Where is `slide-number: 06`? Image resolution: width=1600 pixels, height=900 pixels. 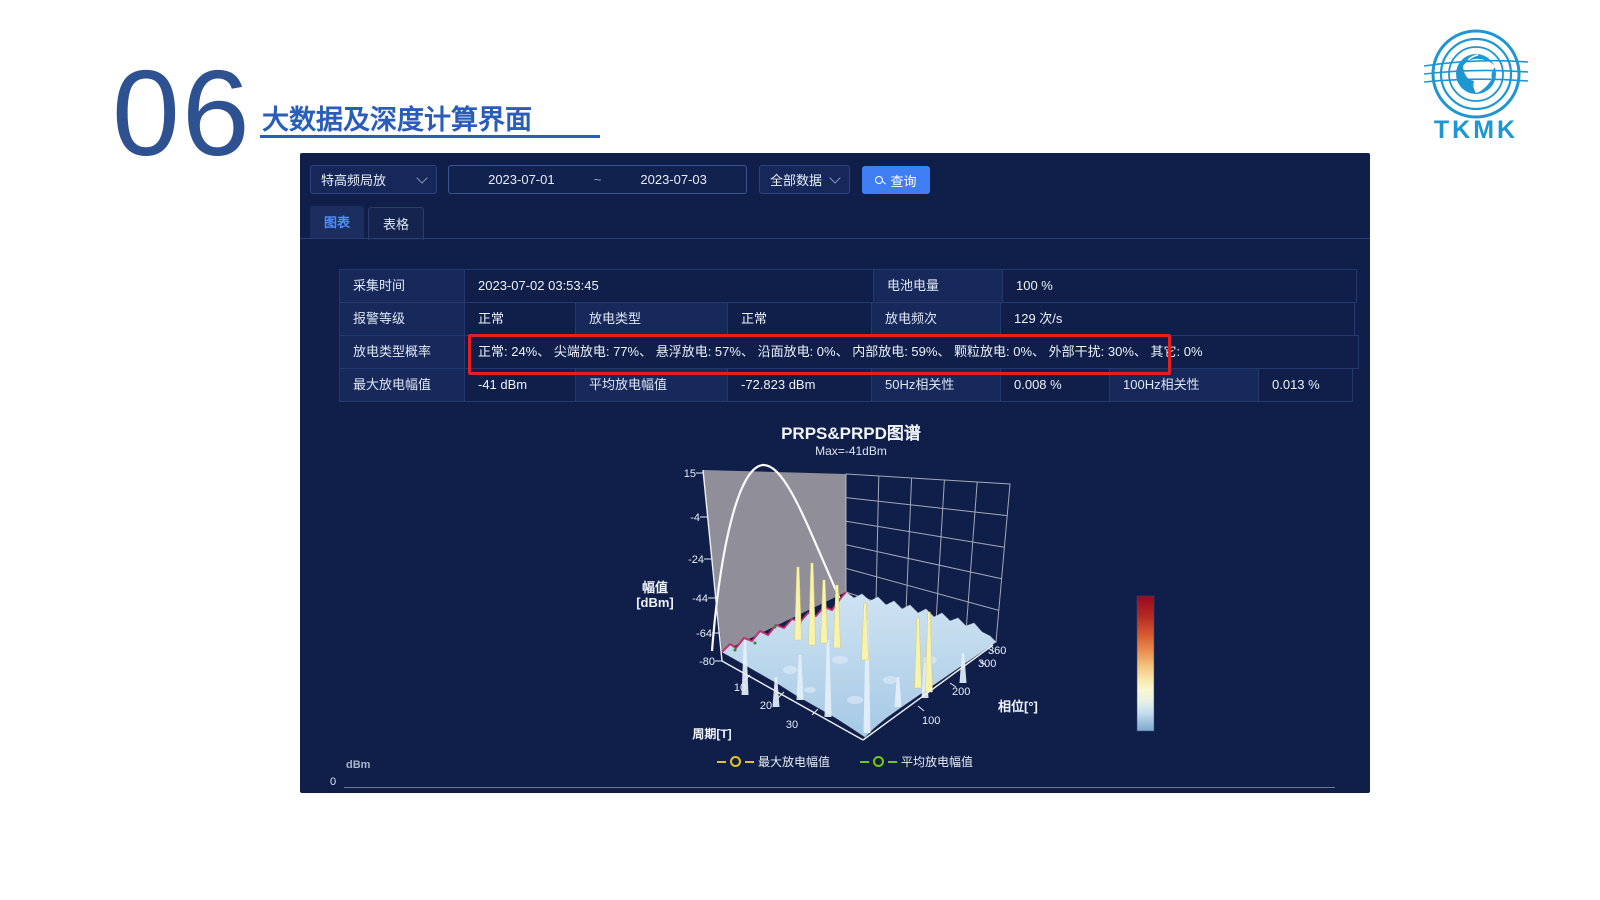
slide-number: 06 is located at coordinates (182, 113).